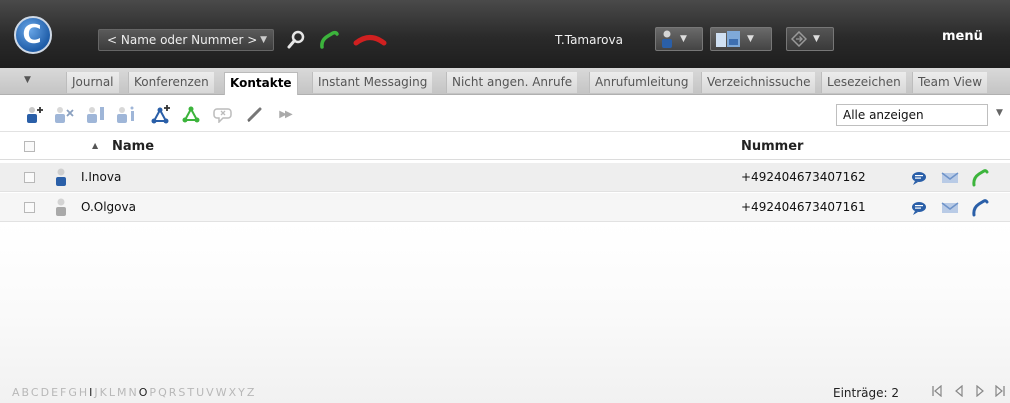  Describe the element at coordinates (252, 392) in the screenshot. I see `alphabet-letter-z: Z` at that location.